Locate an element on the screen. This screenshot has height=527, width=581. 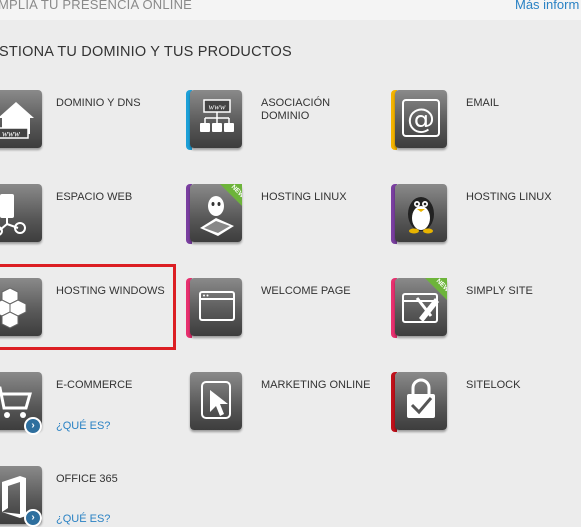
cursor-window-icon is located at coordinates (216, 401).